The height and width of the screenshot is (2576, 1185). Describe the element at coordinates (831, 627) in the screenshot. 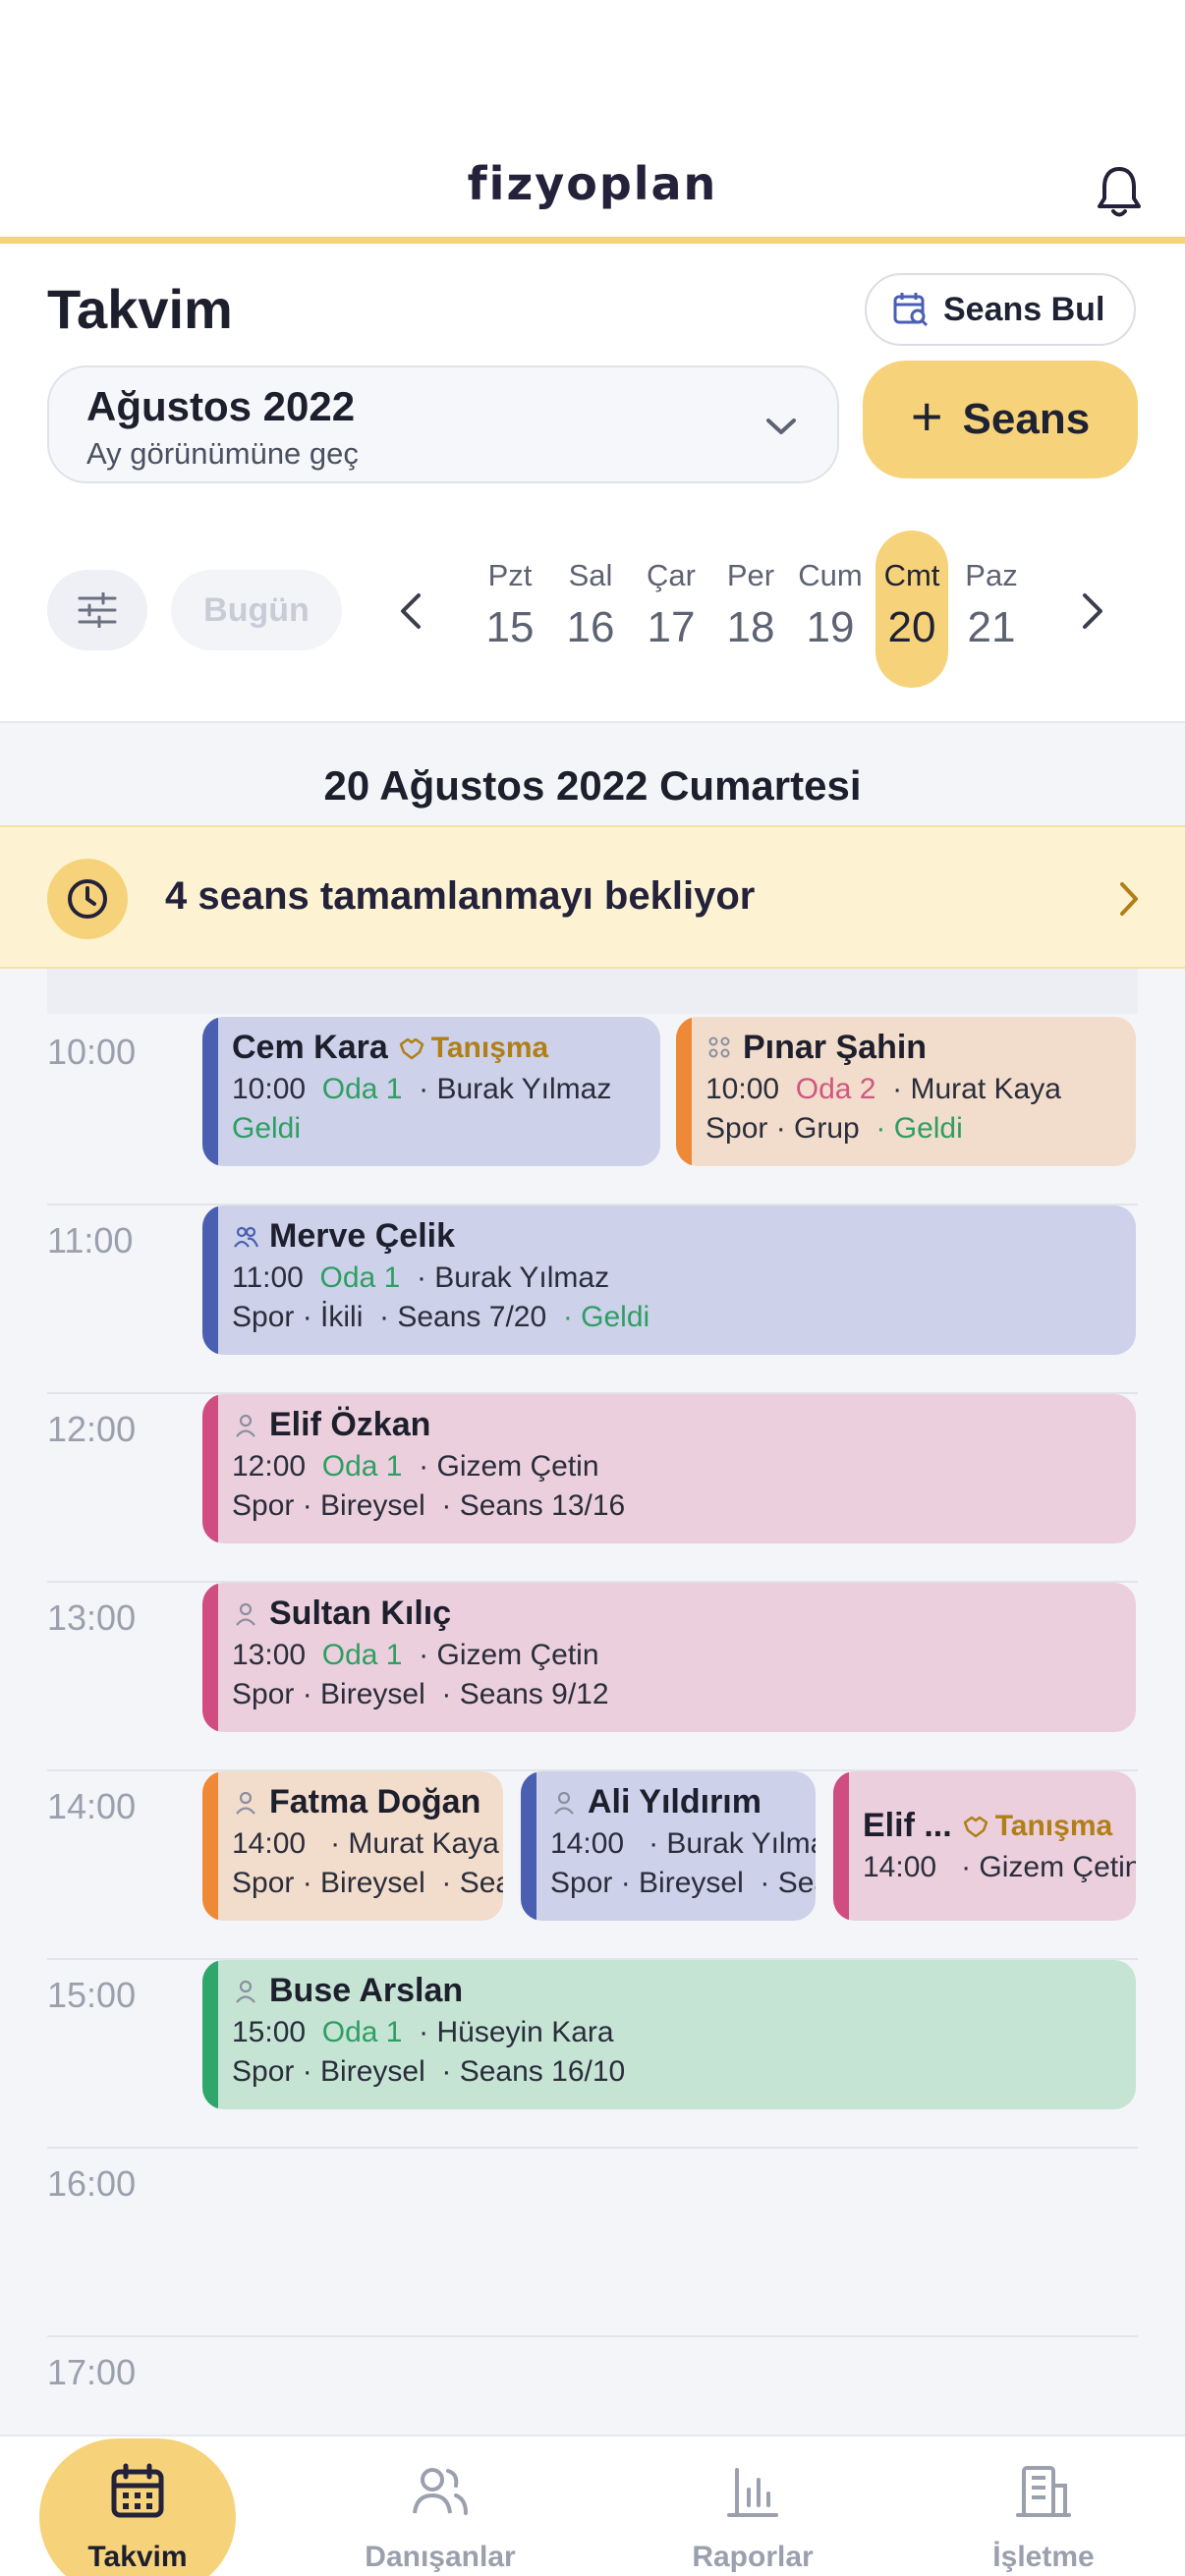

I see `day-number: 19` at that location.